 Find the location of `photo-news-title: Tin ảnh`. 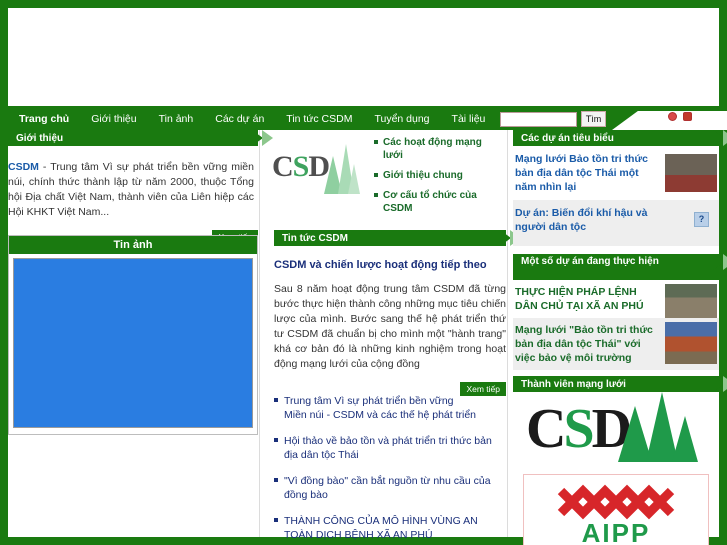

photo-news-title: Tin ảnh is located at coordinates (133, 245).